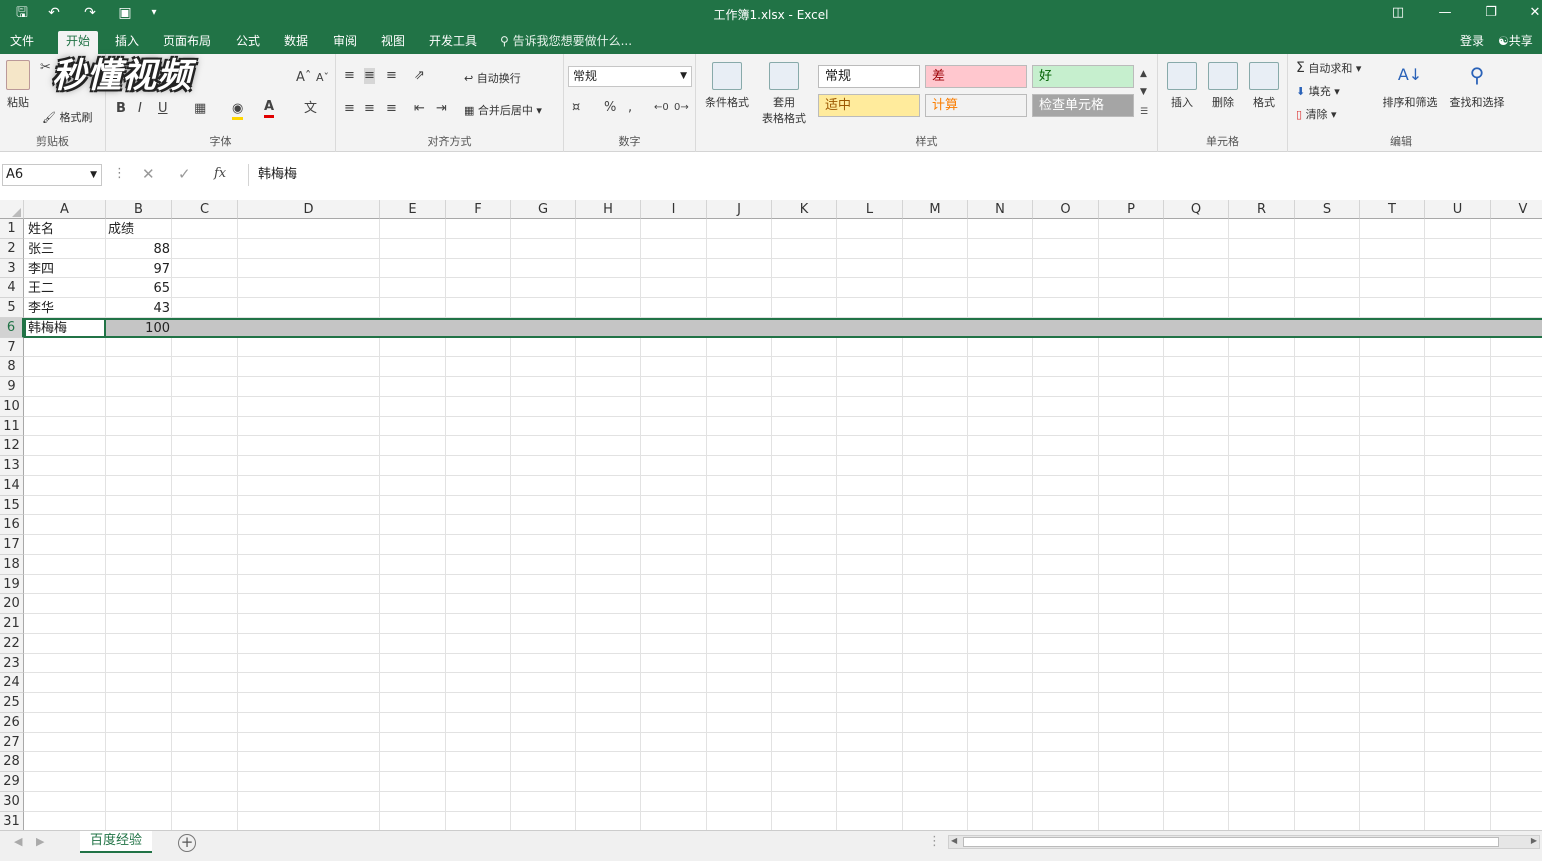  I want to click on cell-a2: 张三, so click(41, 249).